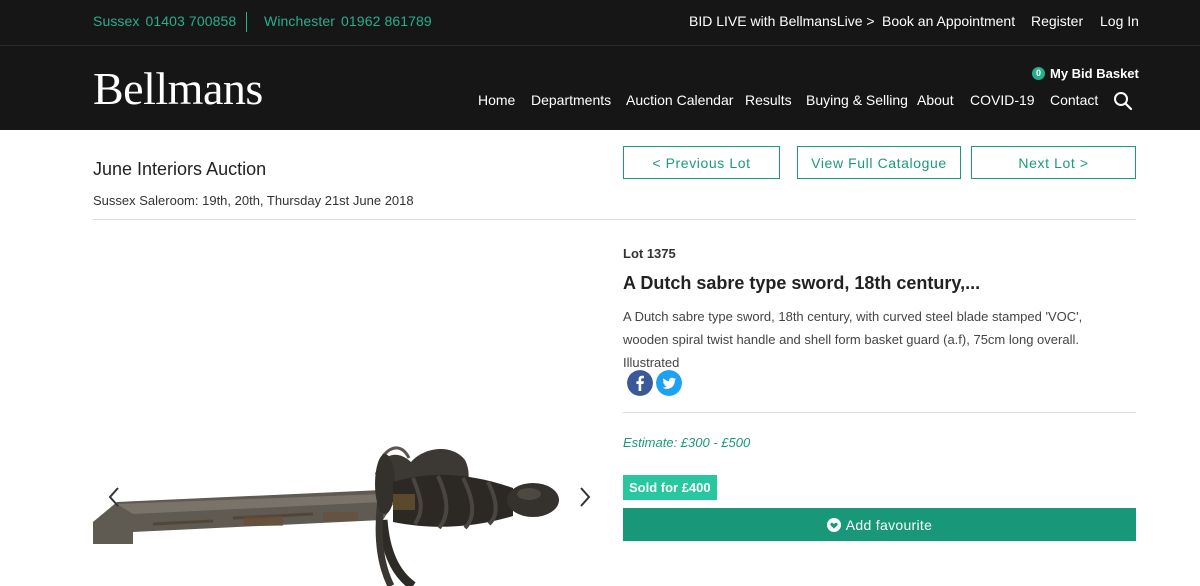 The height and width of the screenshot is (586, 1200). Describe the element at coordinates (651, 362) in the screenshot. I see `lot-illustrated: Illustrated` at that location.